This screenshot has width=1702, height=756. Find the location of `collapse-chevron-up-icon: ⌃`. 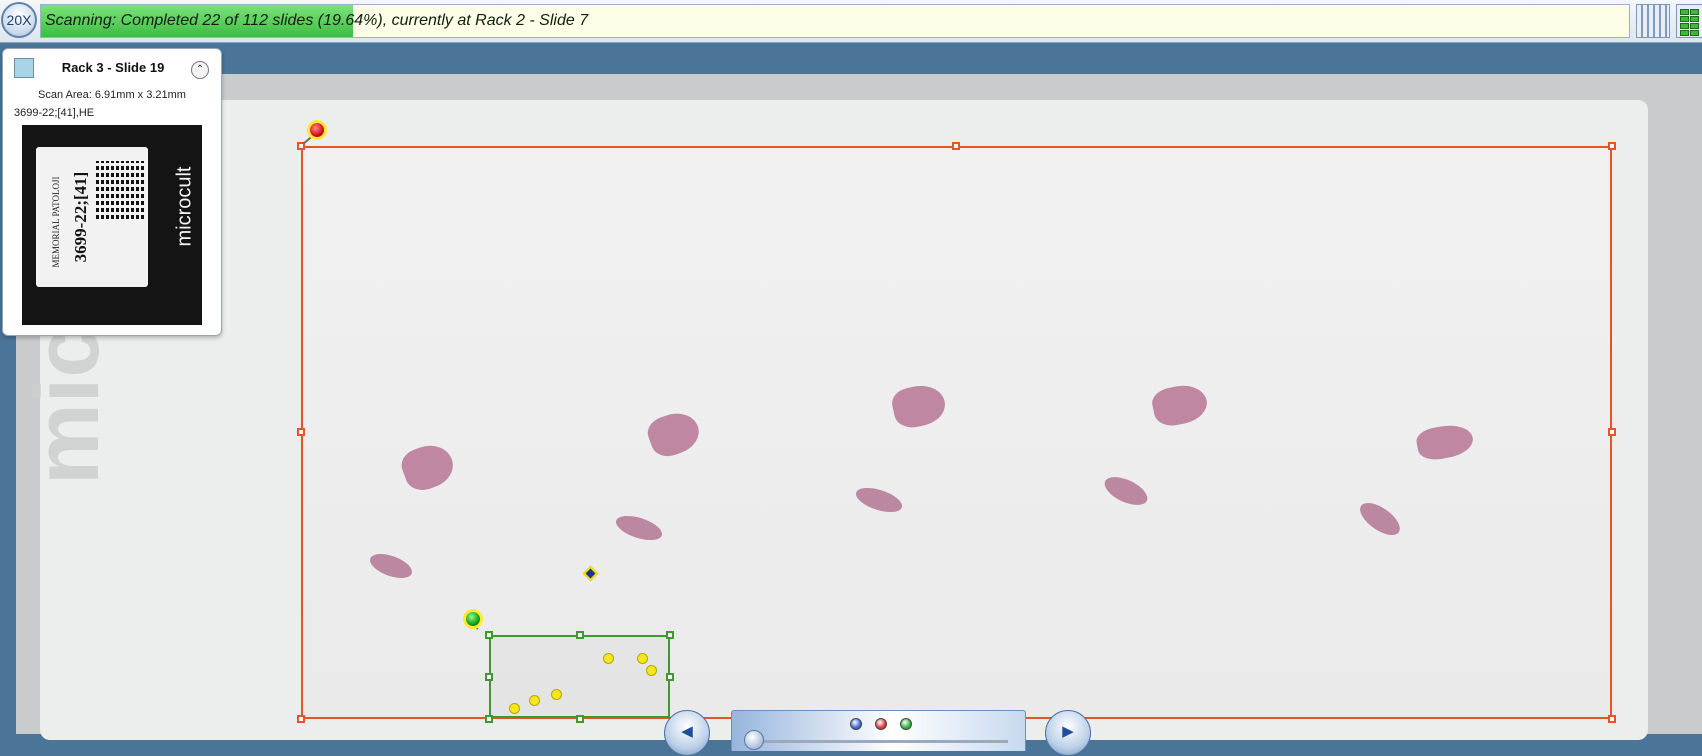

collapse-chevron-up-icon: ⌃ is located at coordinates (200, 70).